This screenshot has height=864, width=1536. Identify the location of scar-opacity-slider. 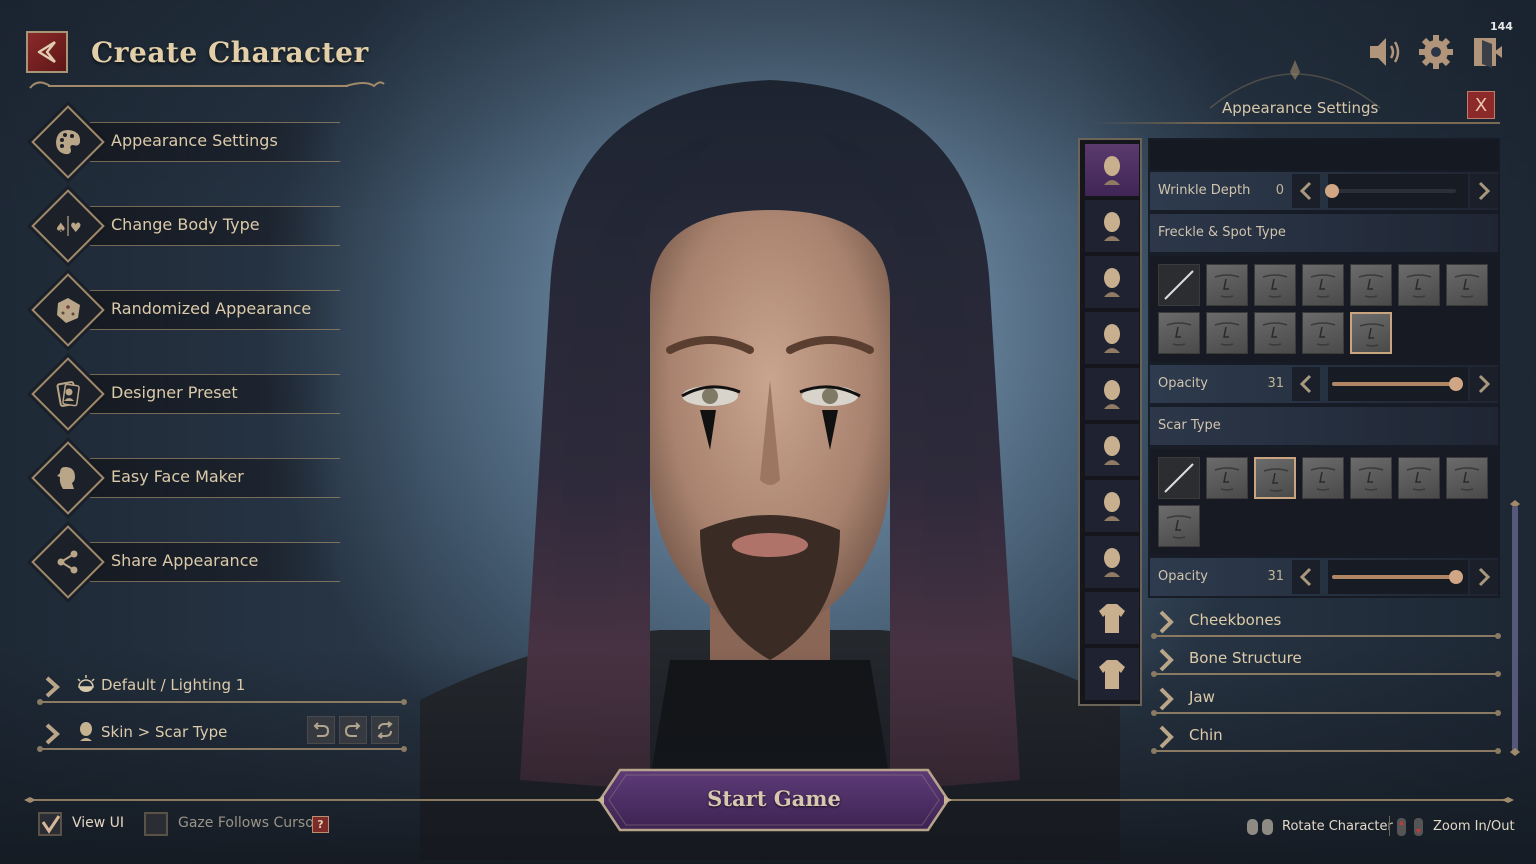
(1397, 577).